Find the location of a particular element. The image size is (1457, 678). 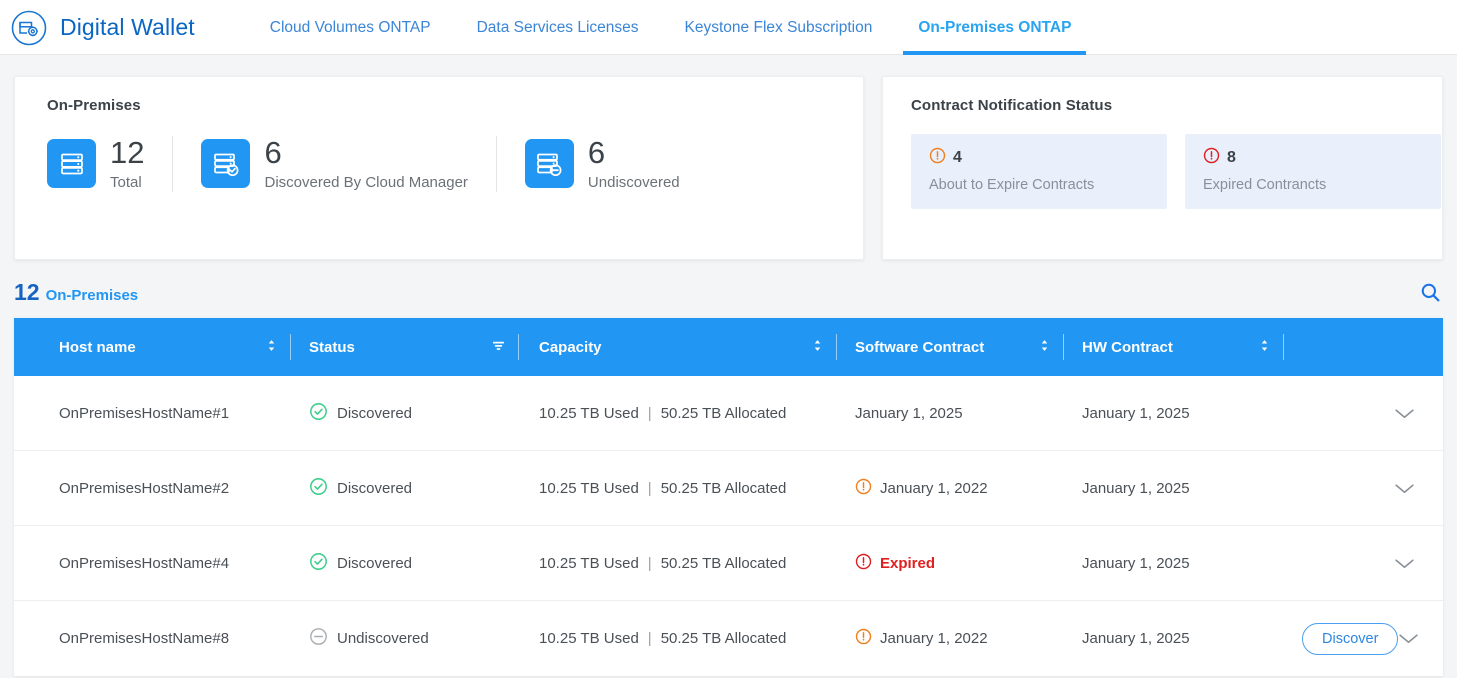

expired-head: 8 is located at coordinates (1313, 158).